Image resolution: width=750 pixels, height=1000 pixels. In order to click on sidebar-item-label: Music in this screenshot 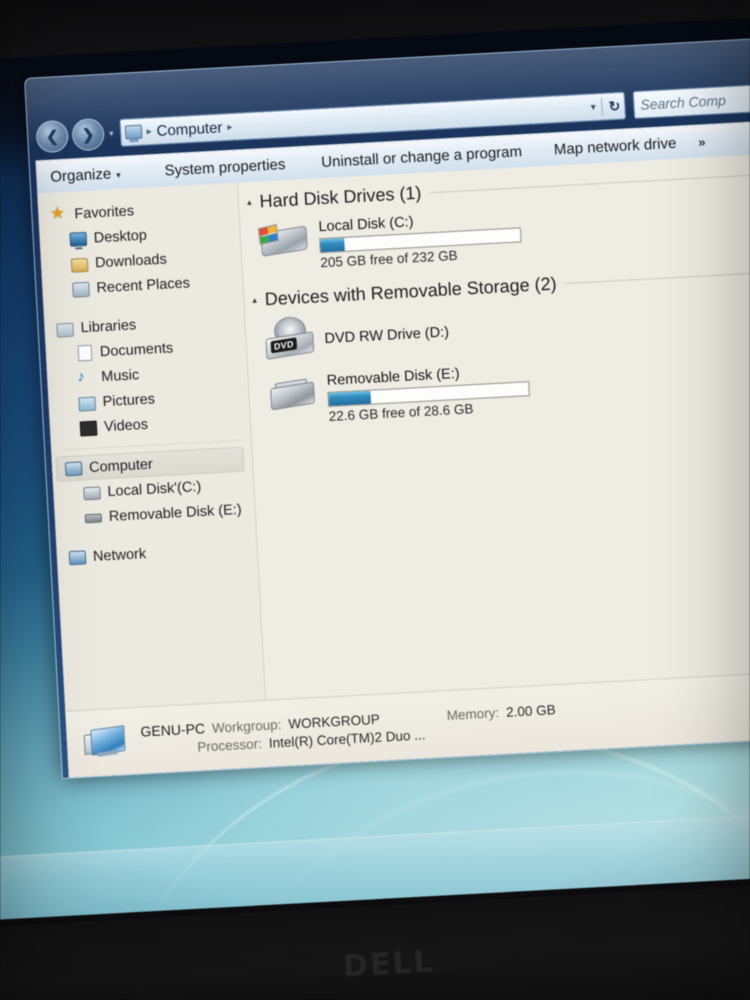, I will do `click(120, 375)`.